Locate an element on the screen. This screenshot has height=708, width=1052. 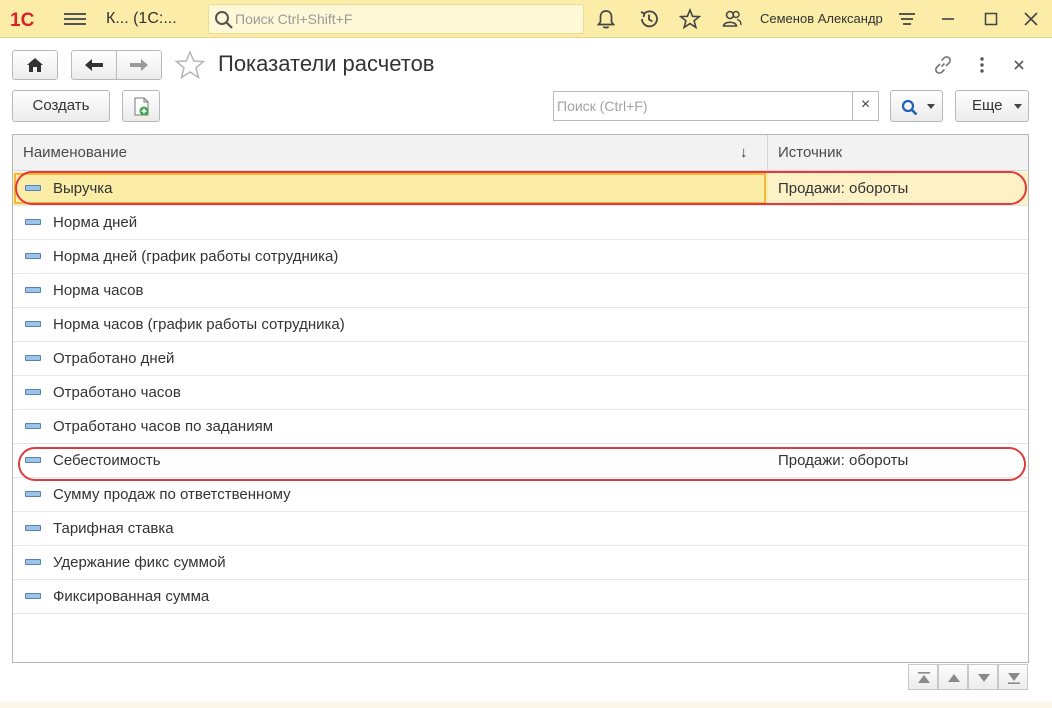
minimize-icon is located at coordinates (948, 19).